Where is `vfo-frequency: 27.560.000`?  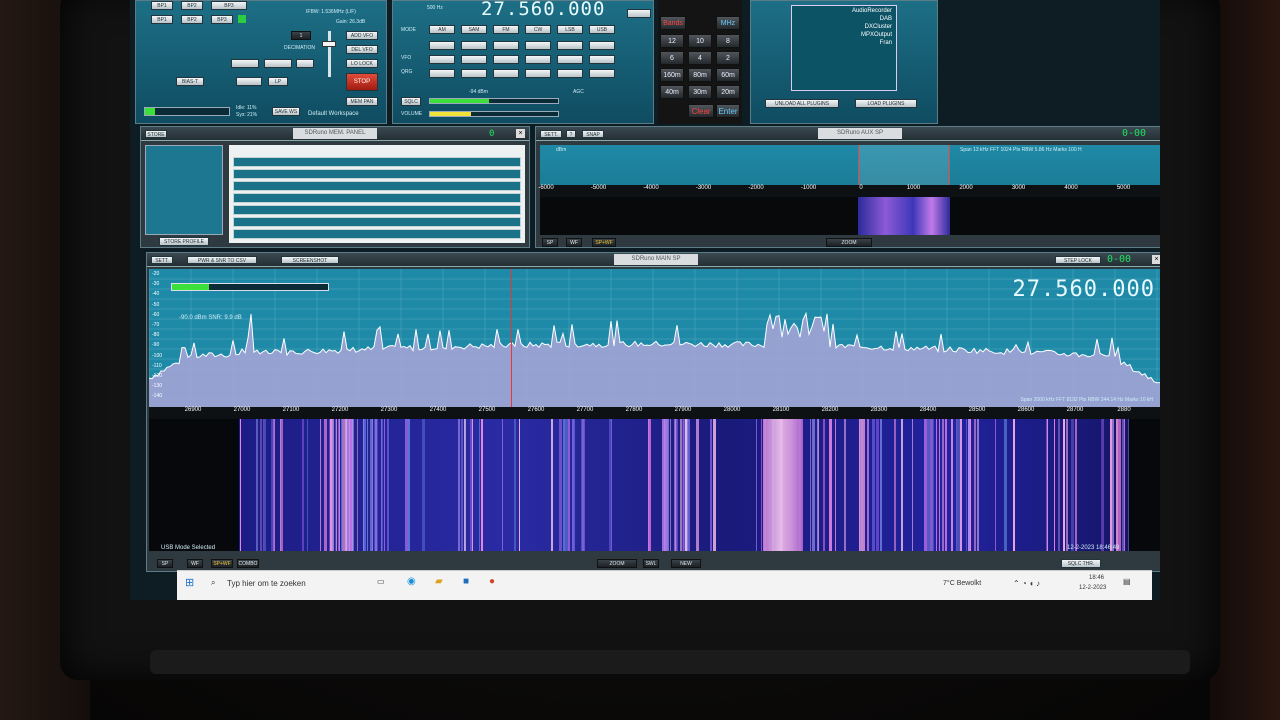
vfo-frequency: 27.560.000 is located at coordinates (543, 10).